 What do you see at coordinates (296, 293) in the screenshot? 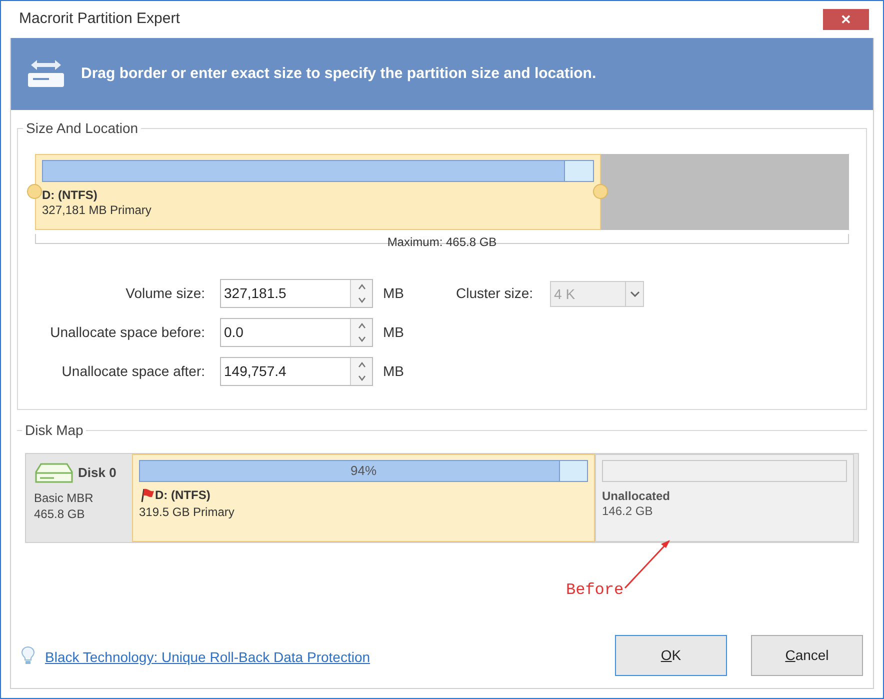
I see `number-field: 327,181.5` at bounding box center [296, 293].